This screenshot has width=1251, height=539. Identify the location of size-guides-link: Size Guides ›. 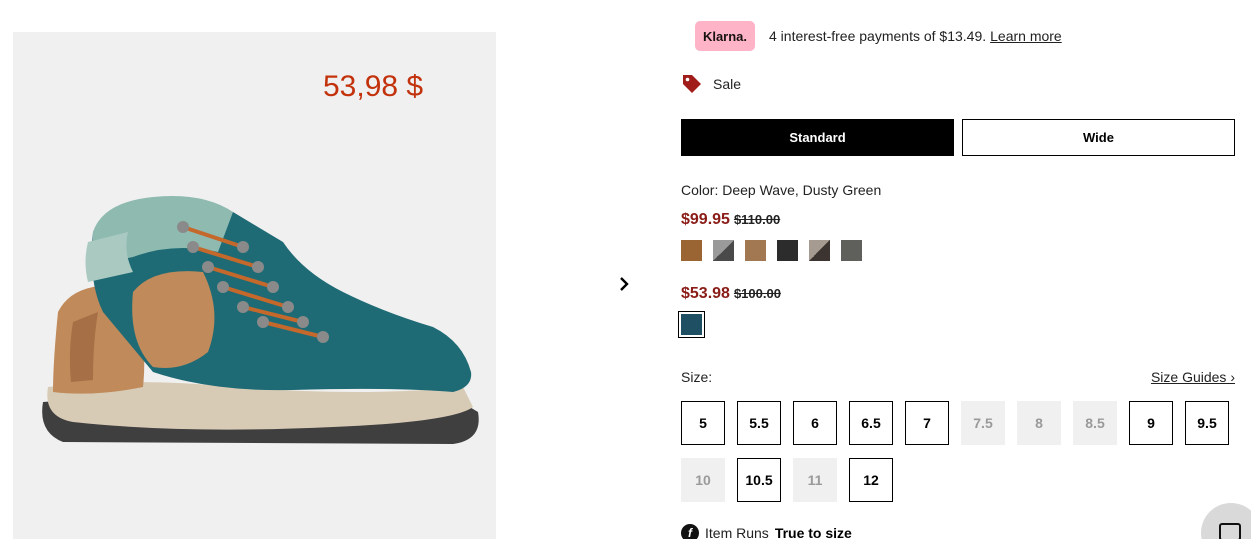
(1193, 377).